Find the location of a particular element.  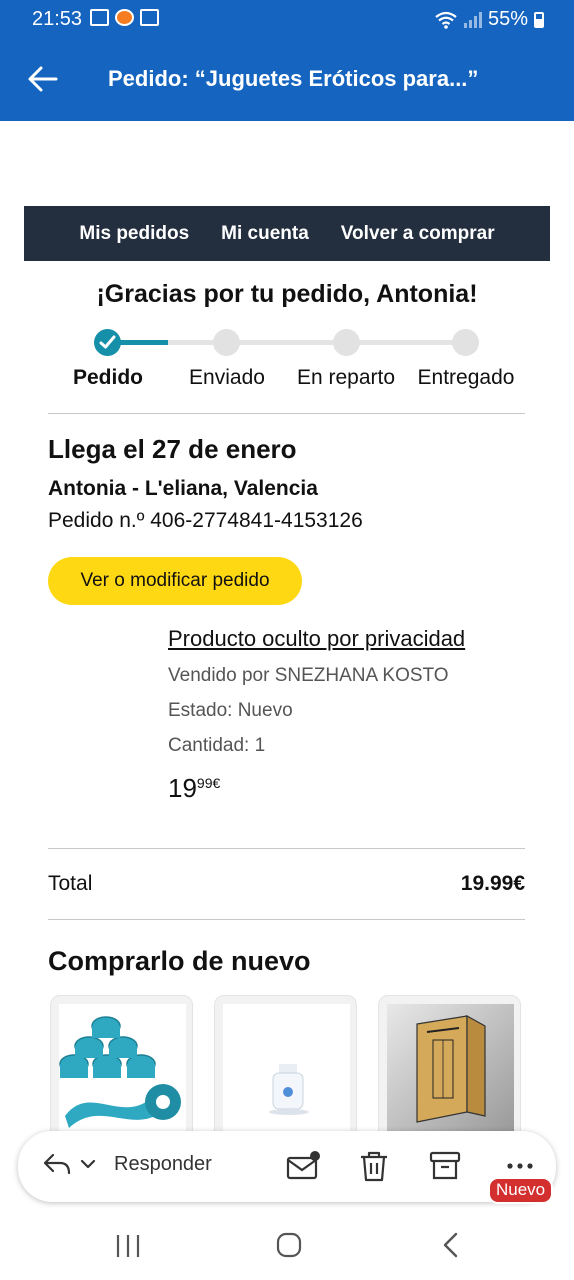

wifi-icon is located at coordinates (446, 20).